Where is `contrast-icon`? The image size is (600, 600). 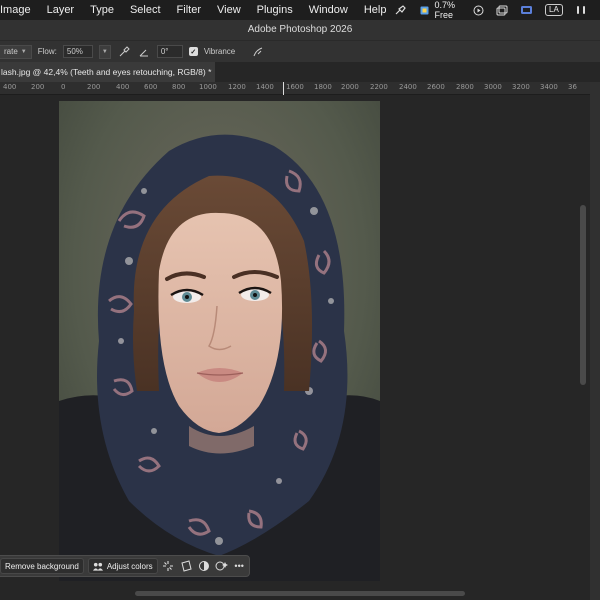 contrast-icon is located at coordinates (204, 566).